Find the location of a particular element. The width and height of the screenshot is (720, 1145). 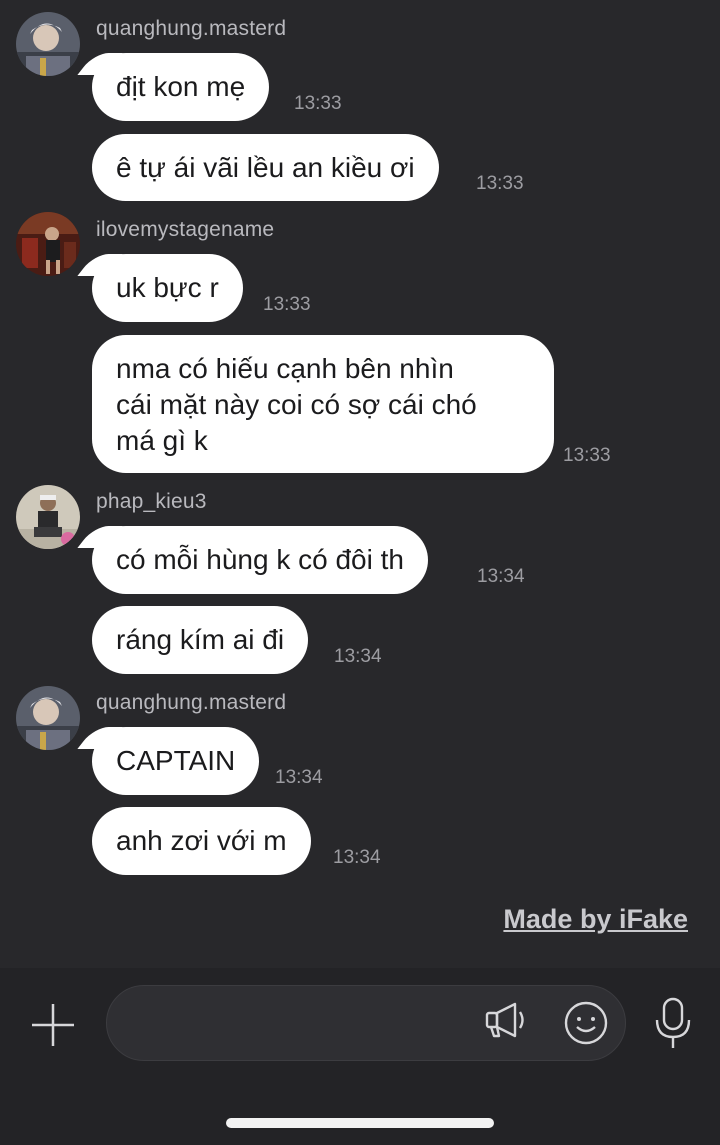

message-text: địt kon mẹ is located at coordinates (181, 86).